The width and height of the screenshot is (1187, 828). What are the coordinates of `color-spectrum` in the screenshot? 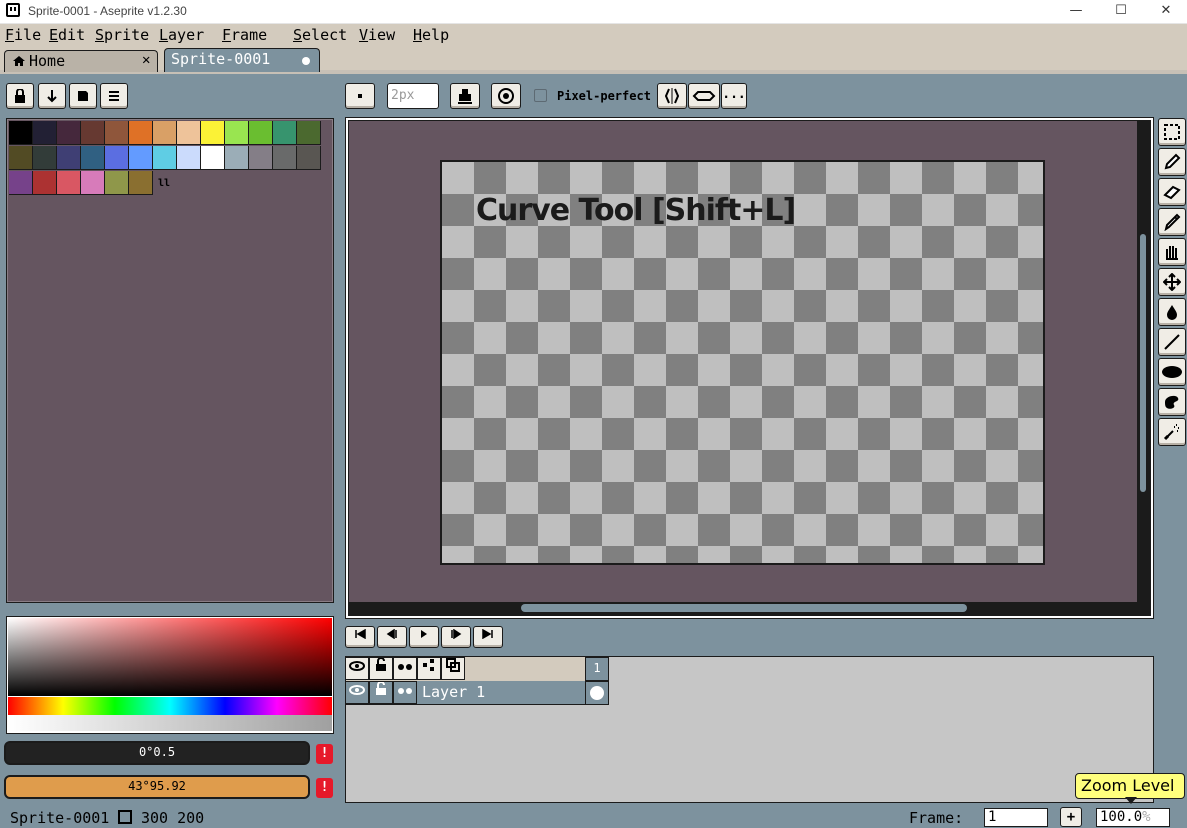 It's located at (170, 675).